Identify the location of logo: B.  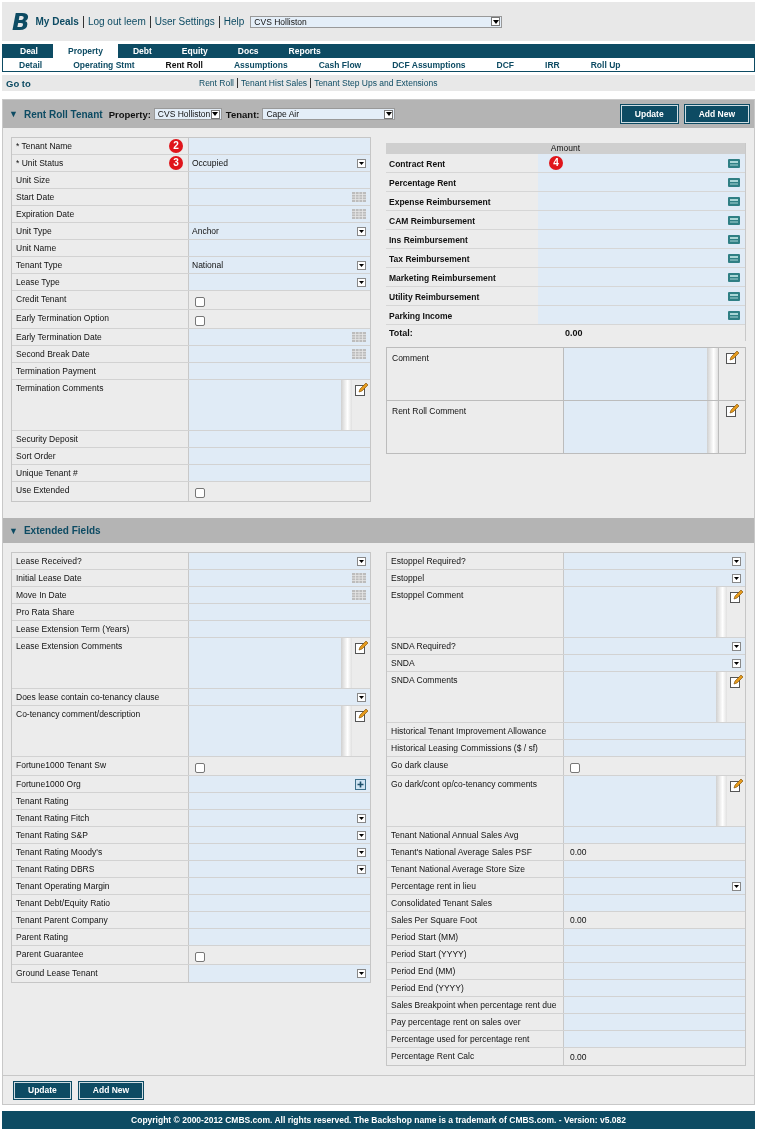
(21, 21).